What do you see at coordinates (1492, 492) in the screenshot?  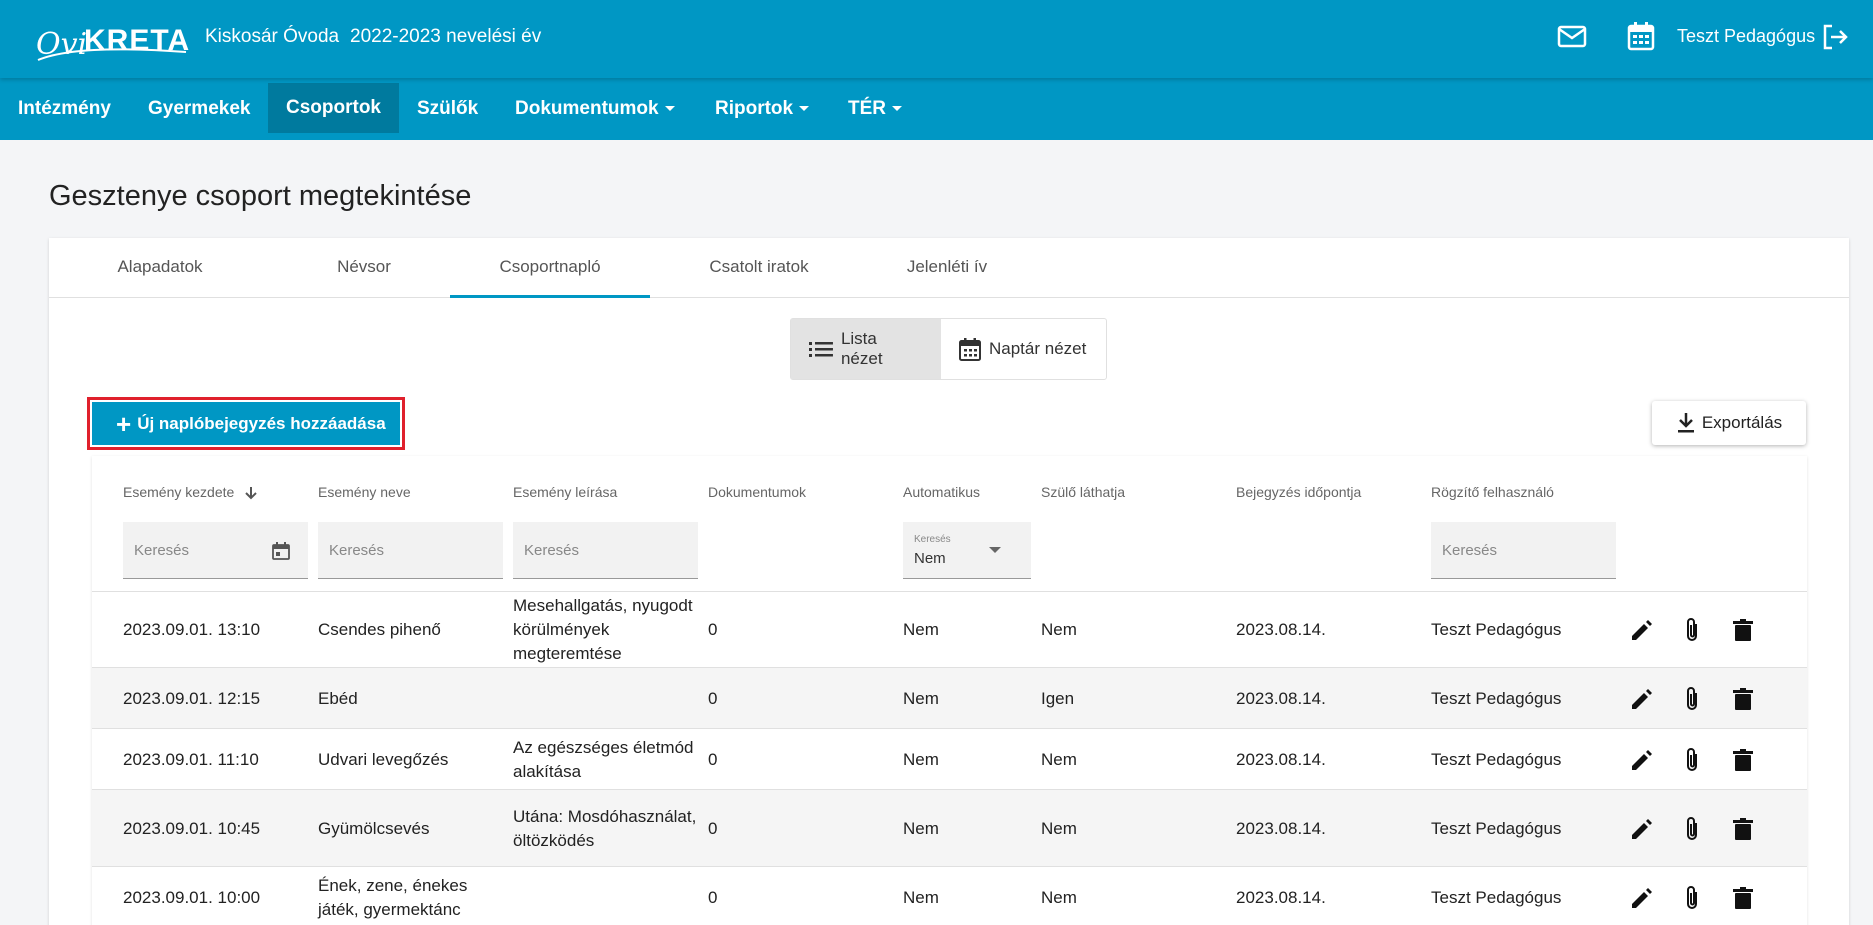 I see `column-header-user: Rögzítő felhasználó` at bounding box center [1492, 492].